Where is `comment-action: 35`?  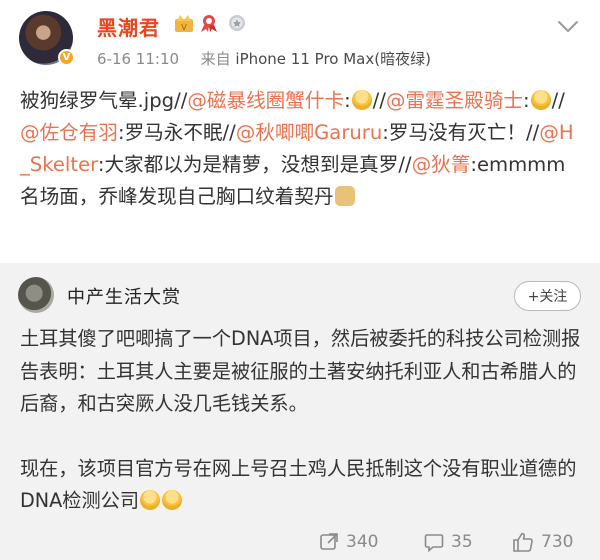
comment-action: 35 is located at coordinates (448, 542).